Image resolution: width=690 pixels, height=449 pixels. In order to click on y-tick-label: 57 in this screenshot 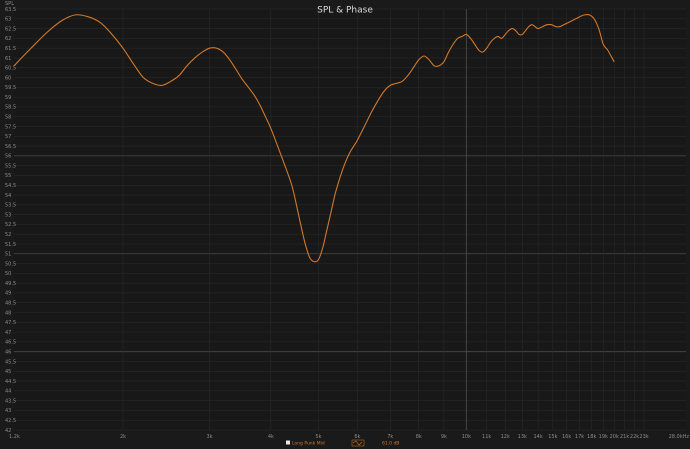, I will do `click(8, 137)`.